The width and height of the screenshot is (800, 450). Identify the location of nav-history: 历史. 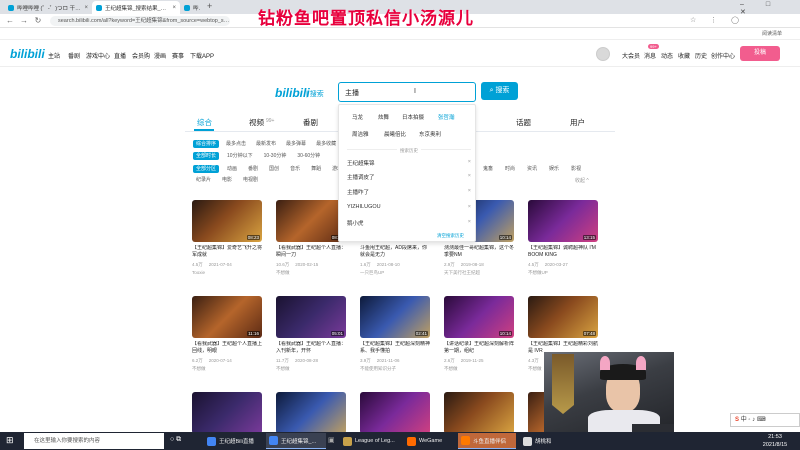
(701, 55).